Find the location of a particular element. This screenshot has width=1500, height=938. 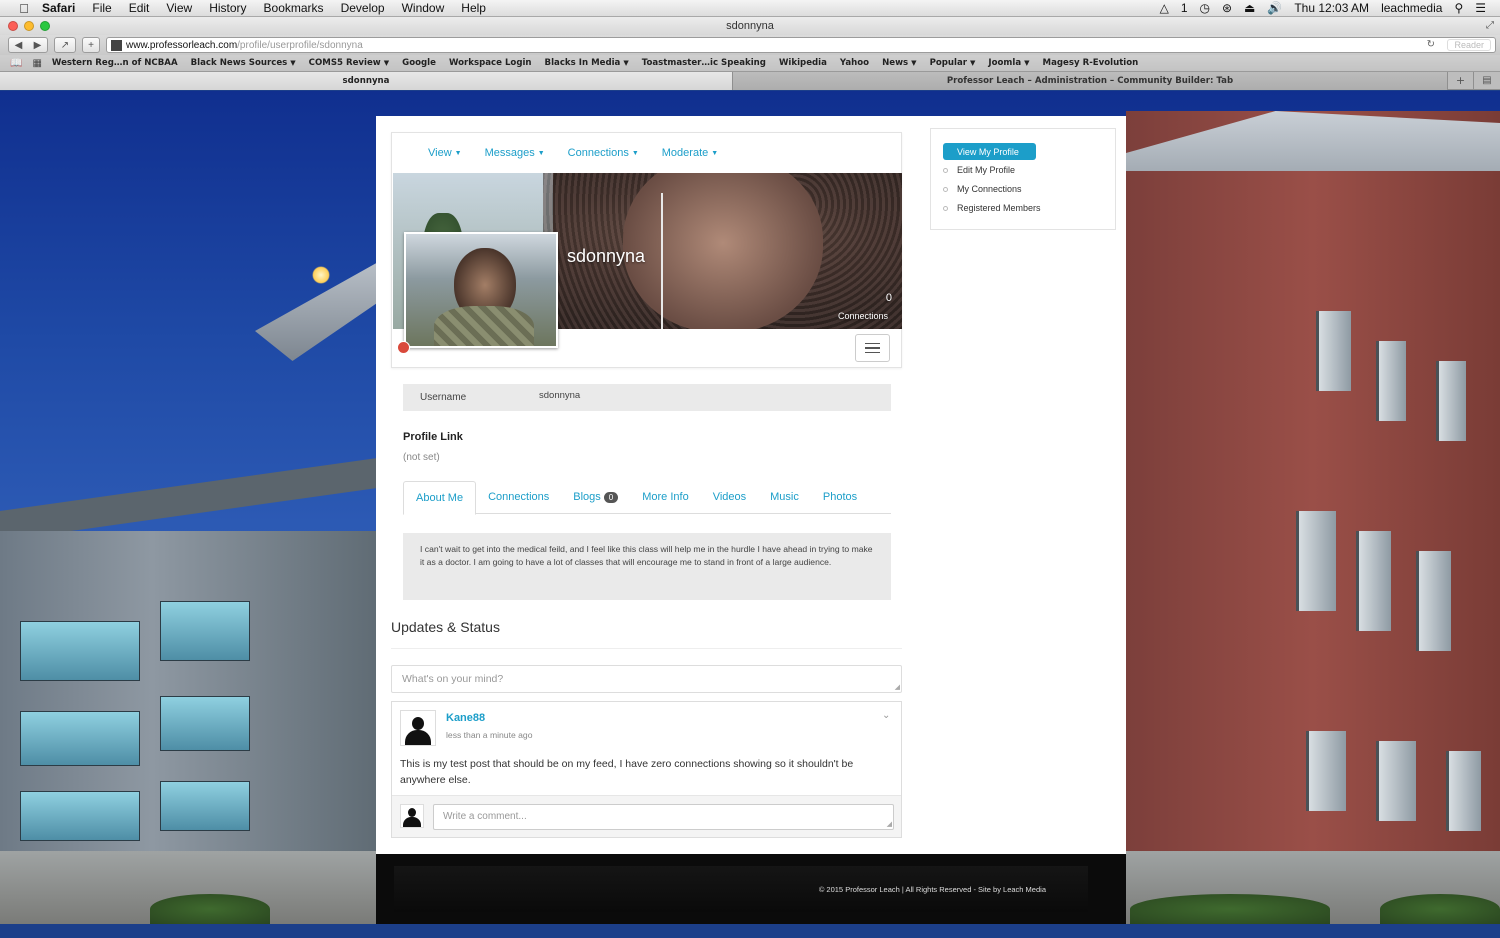

bookmark-google: Google is located at coordinates (419, 63).